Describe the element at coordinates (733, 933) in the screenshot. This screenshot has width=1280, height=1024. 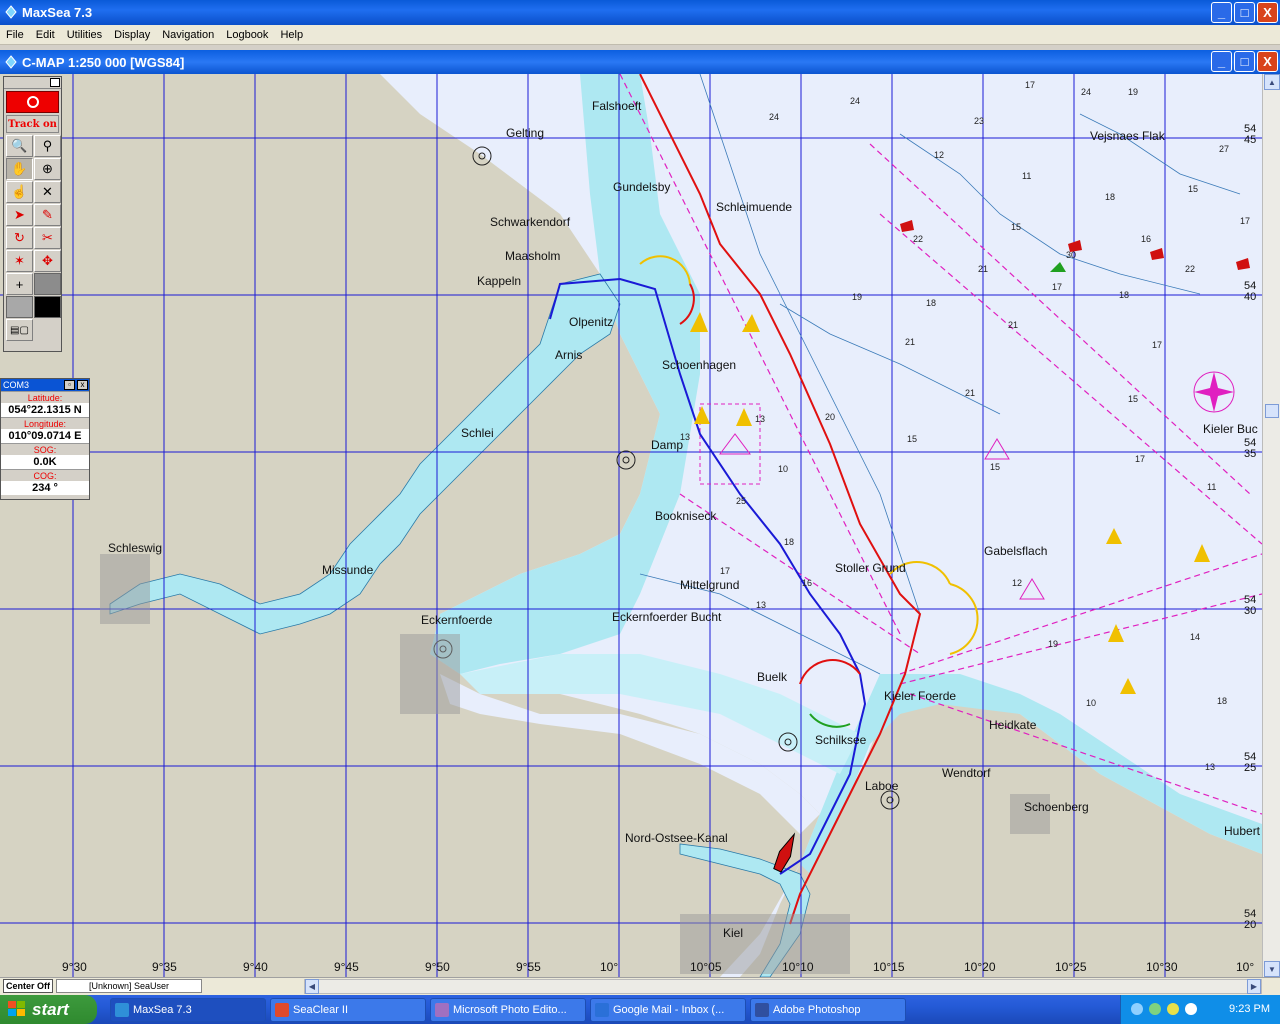
I see `place-label: Kiel` at that location.